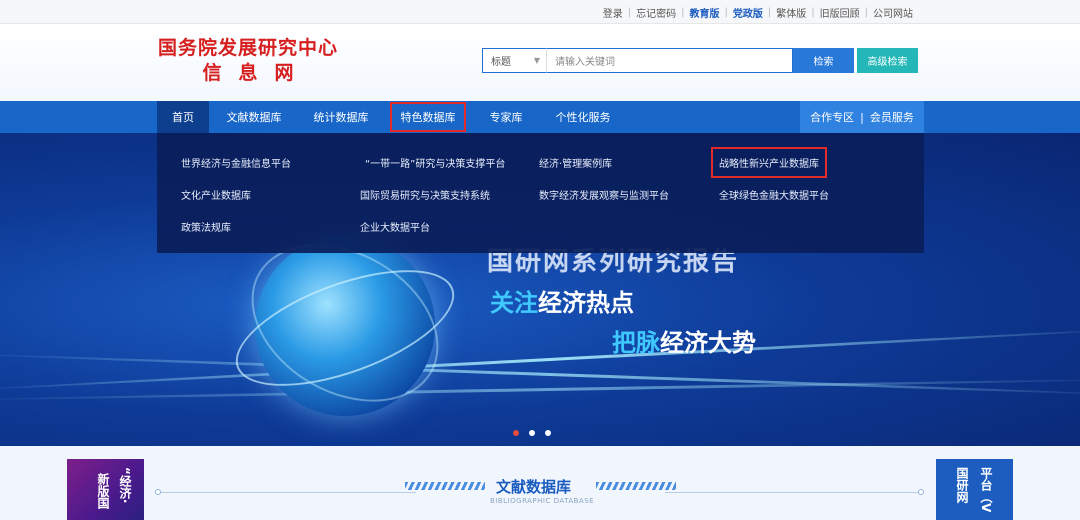 Image resolution: width=1080 pixels, height=520 pixels. What do you see at coordinates (892, 117) in the screenshot?
I see `nav-member-service: 会员服务` at bounding box center [892, 117].